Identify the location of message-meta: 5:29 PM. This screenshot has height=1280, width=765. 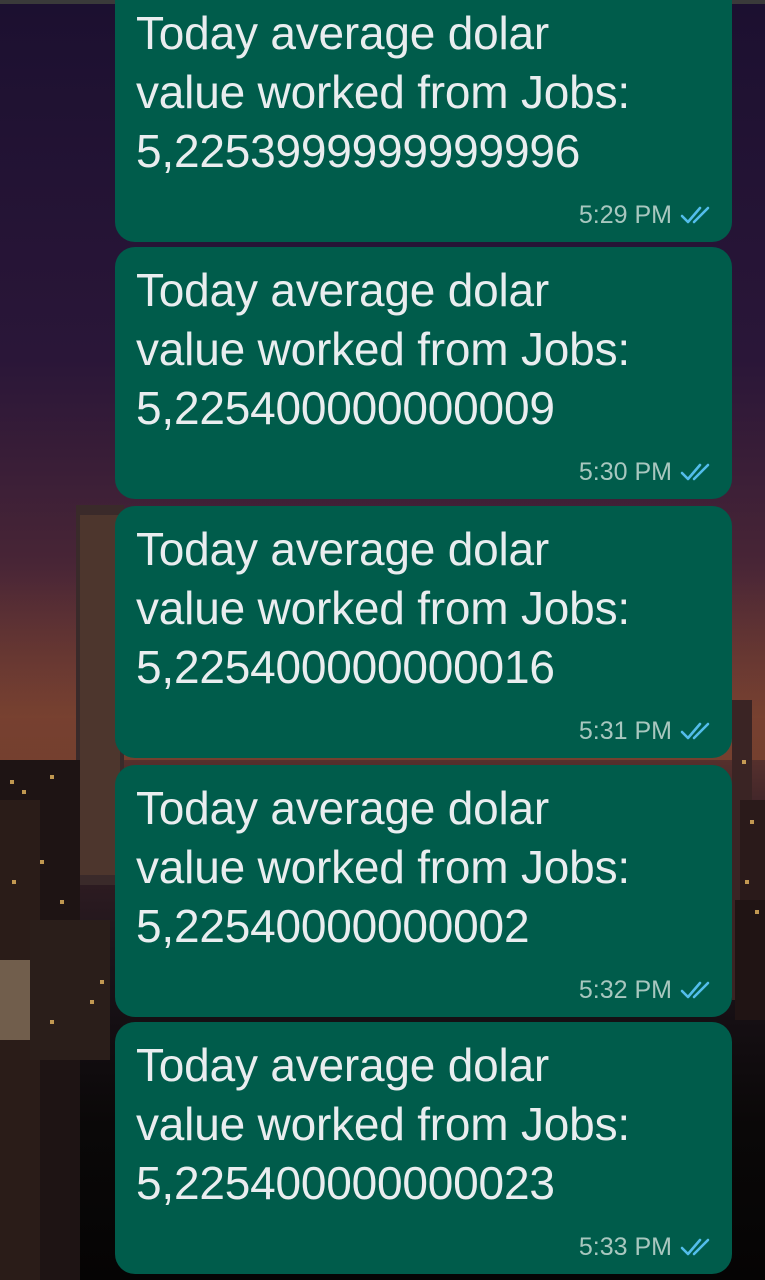
(646, 215).